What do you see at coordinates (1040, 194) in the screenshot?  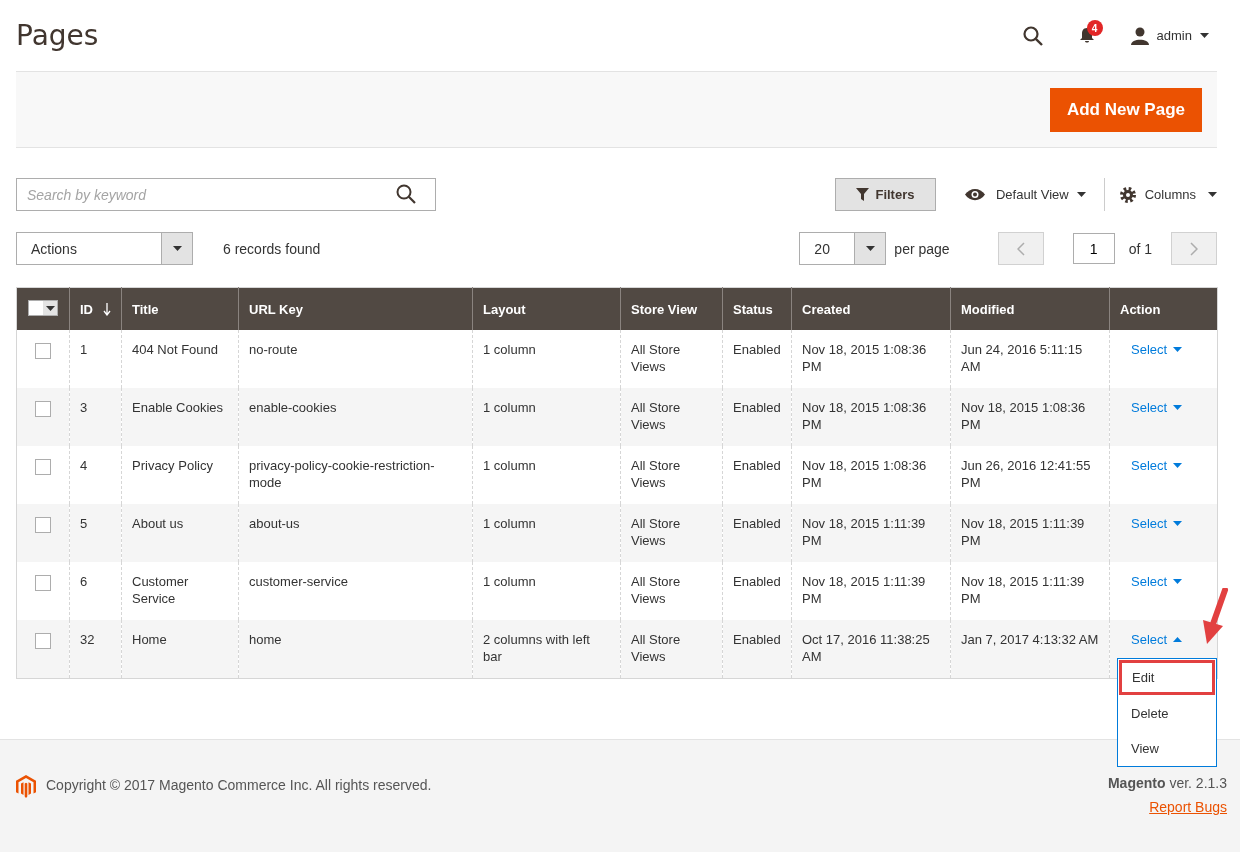 I see `view-dropdown: Default View` at bounding box center [1040, 194].